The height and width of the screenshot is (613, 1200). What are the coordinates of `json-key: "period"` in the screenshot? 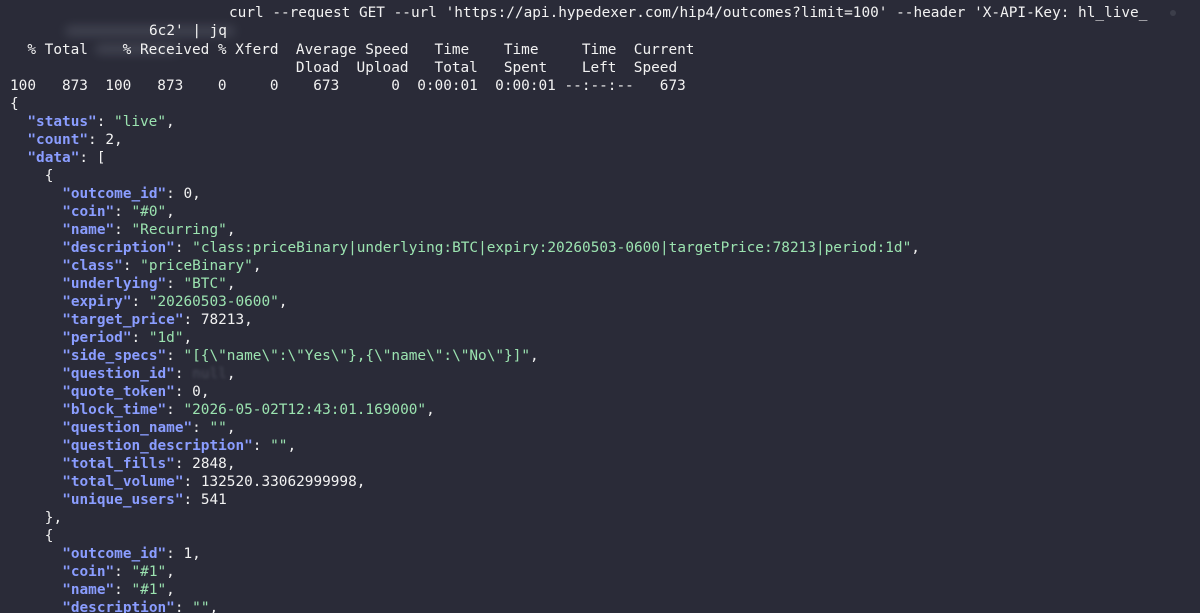 It's located at (97, 338).